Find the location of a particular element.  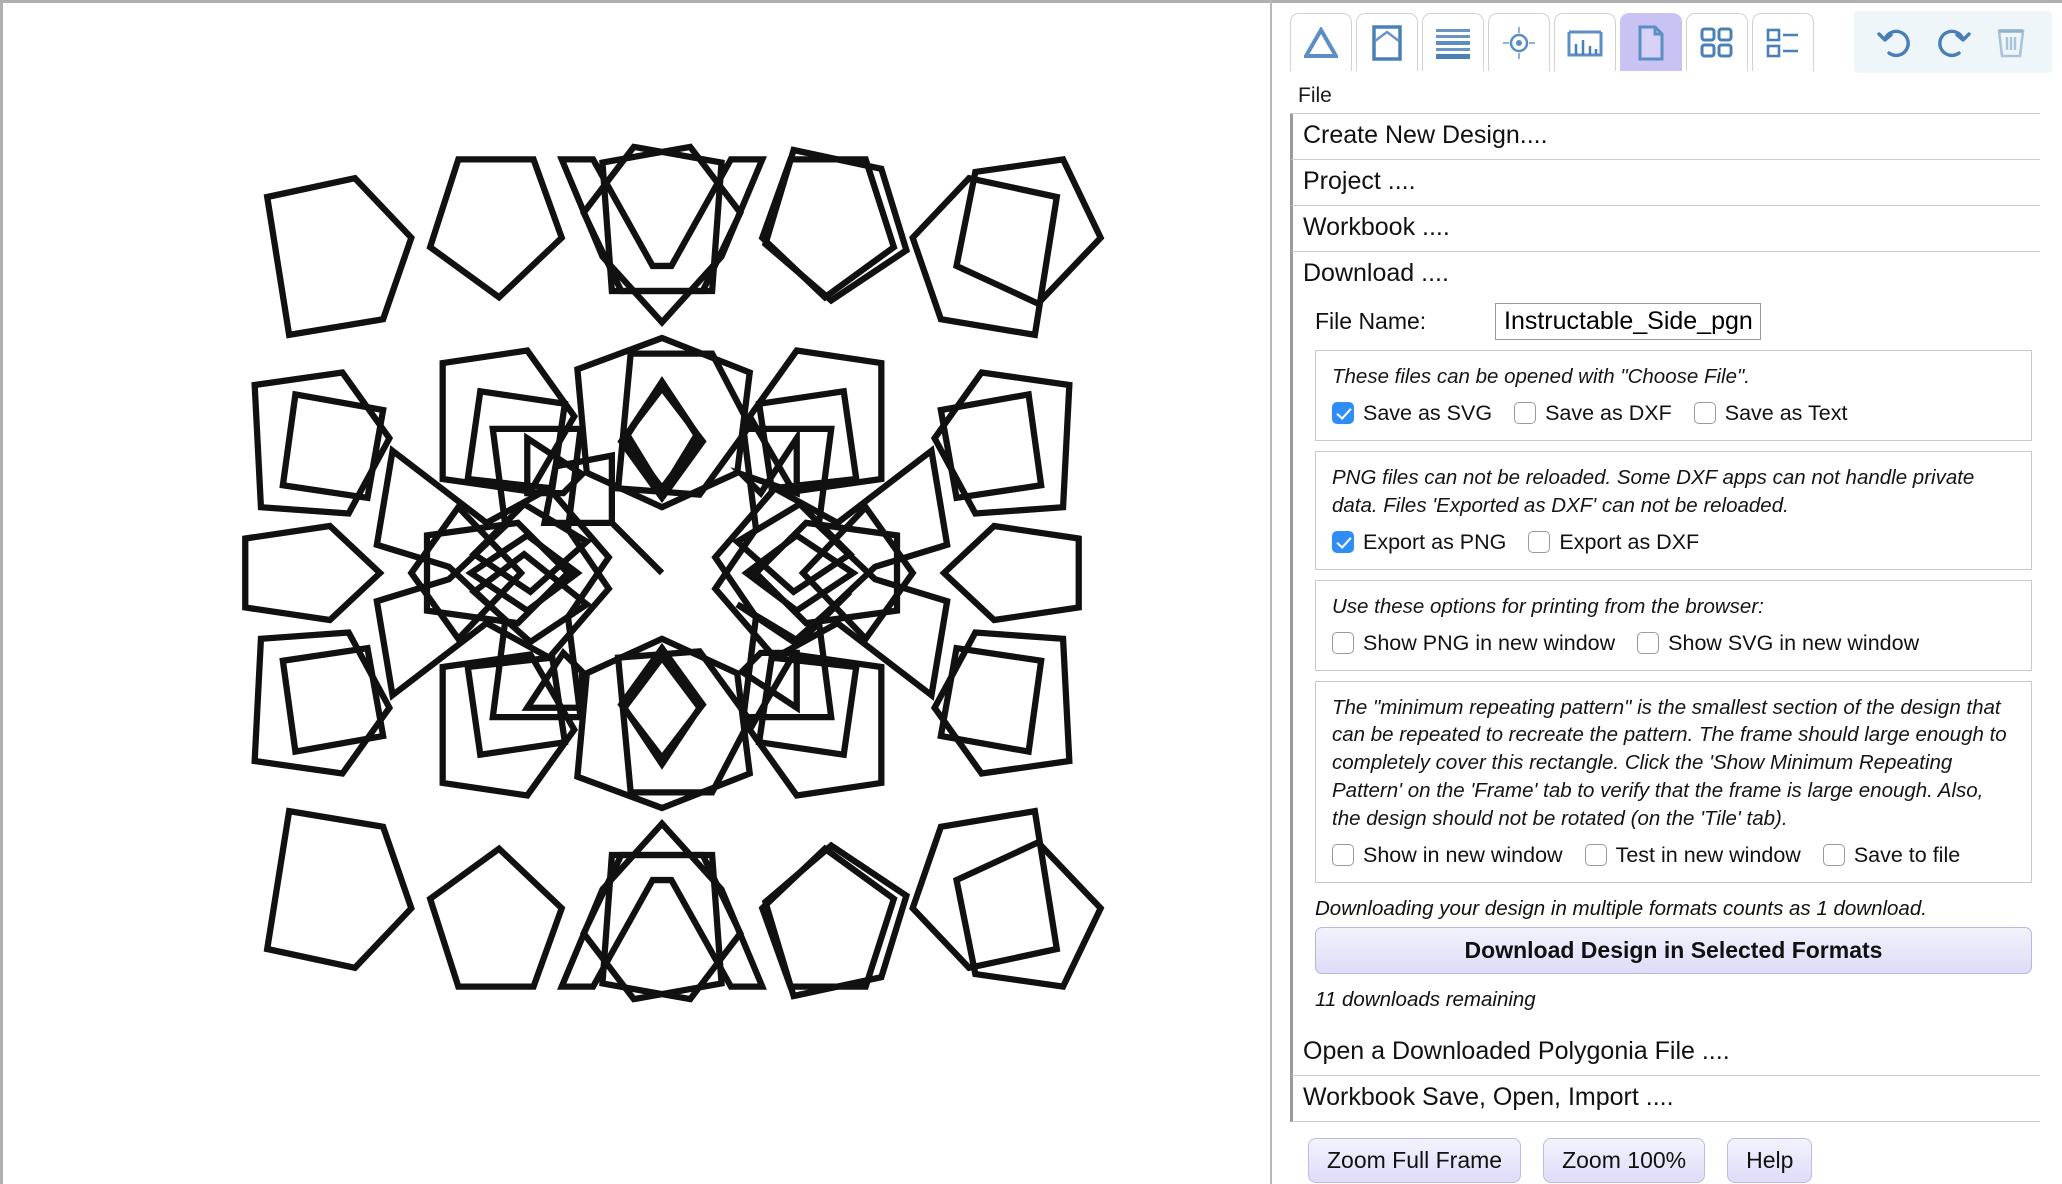

lines-icon is located at coordinates (1453, 43).